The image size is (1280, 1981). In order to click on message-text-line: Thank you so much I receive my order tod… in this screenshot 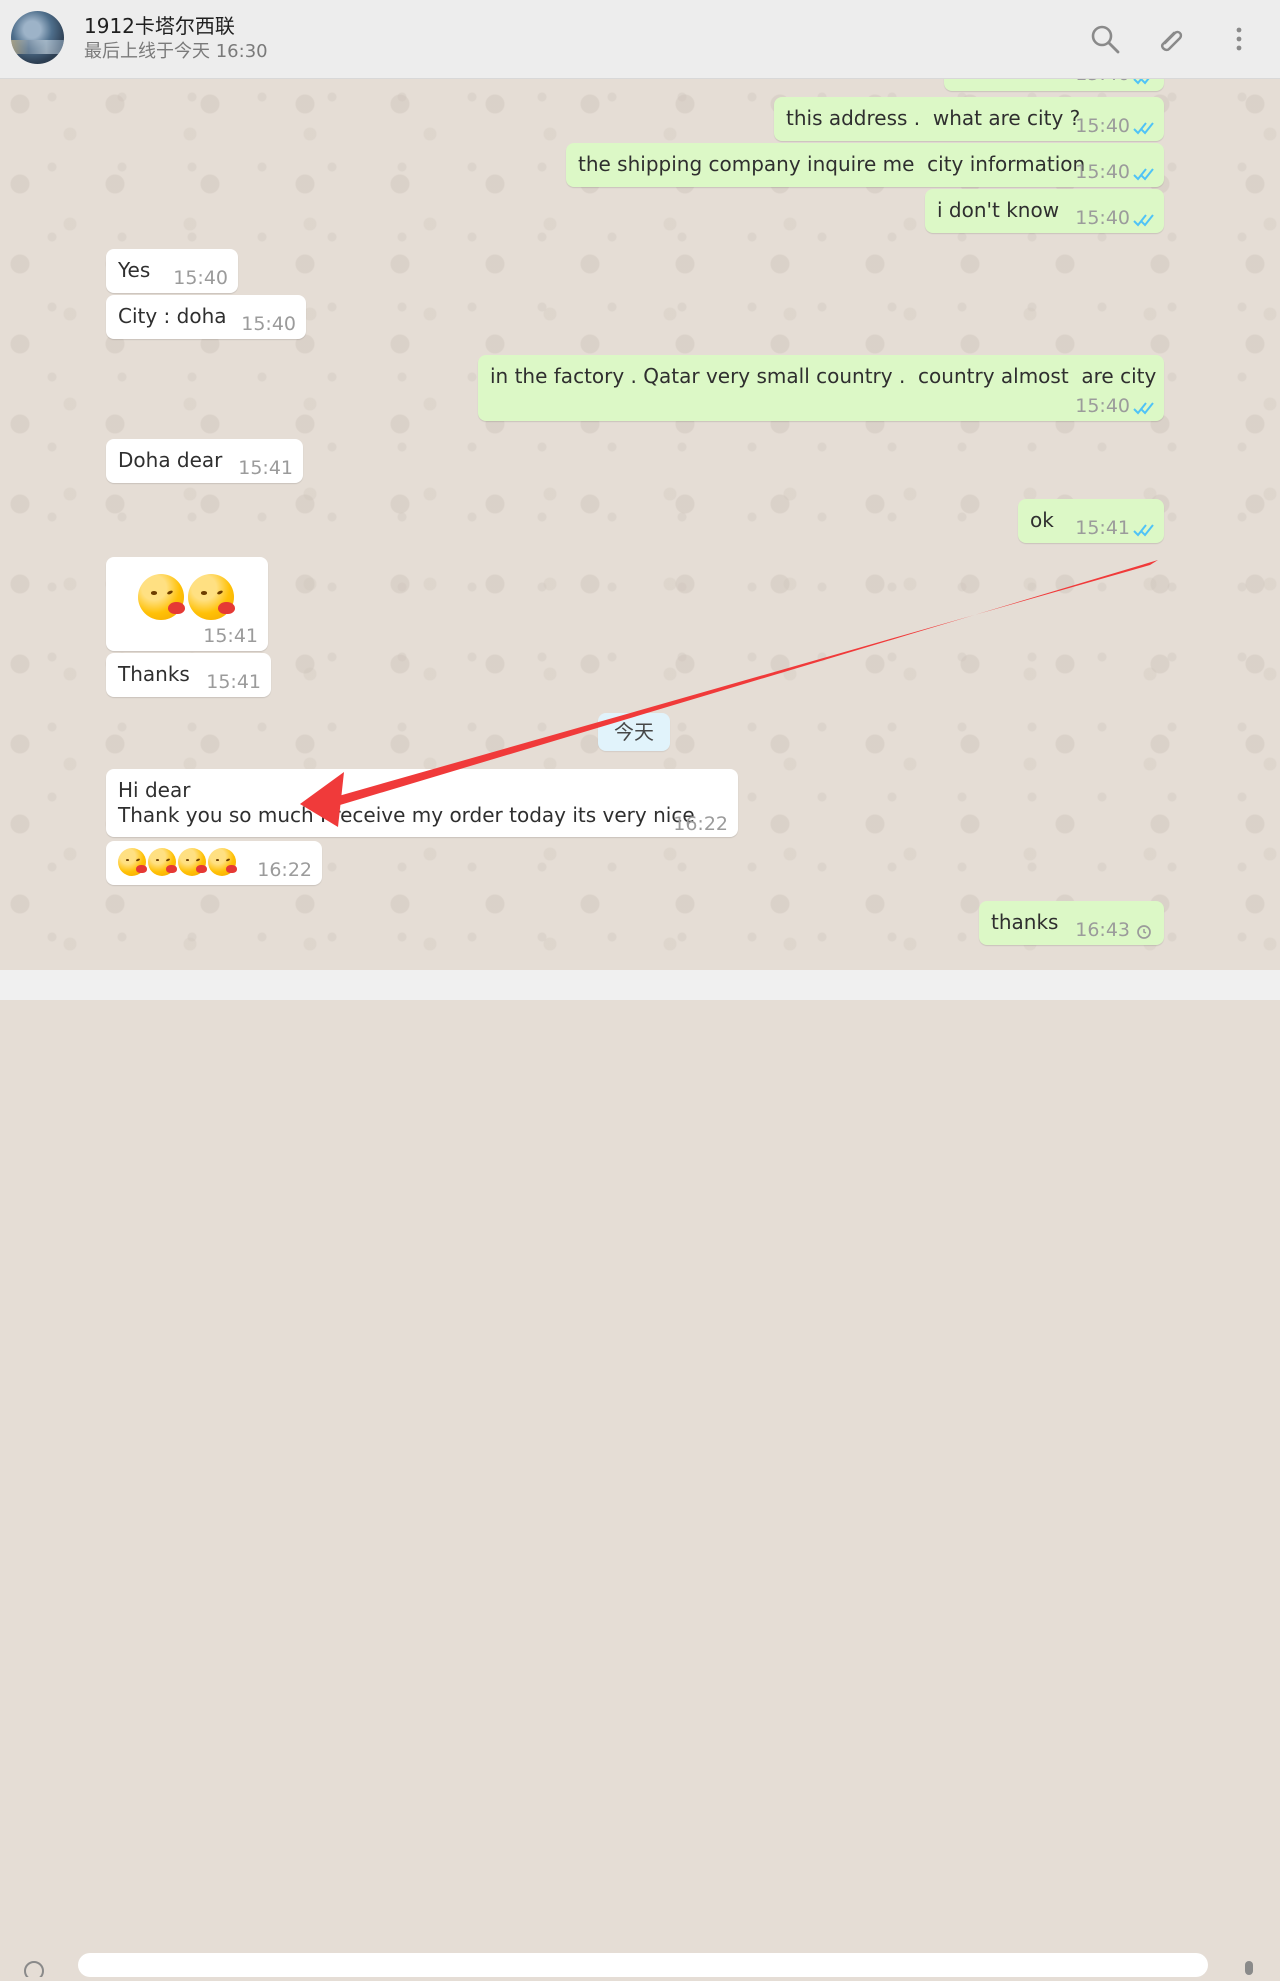, I will do `click(406, 815)`.